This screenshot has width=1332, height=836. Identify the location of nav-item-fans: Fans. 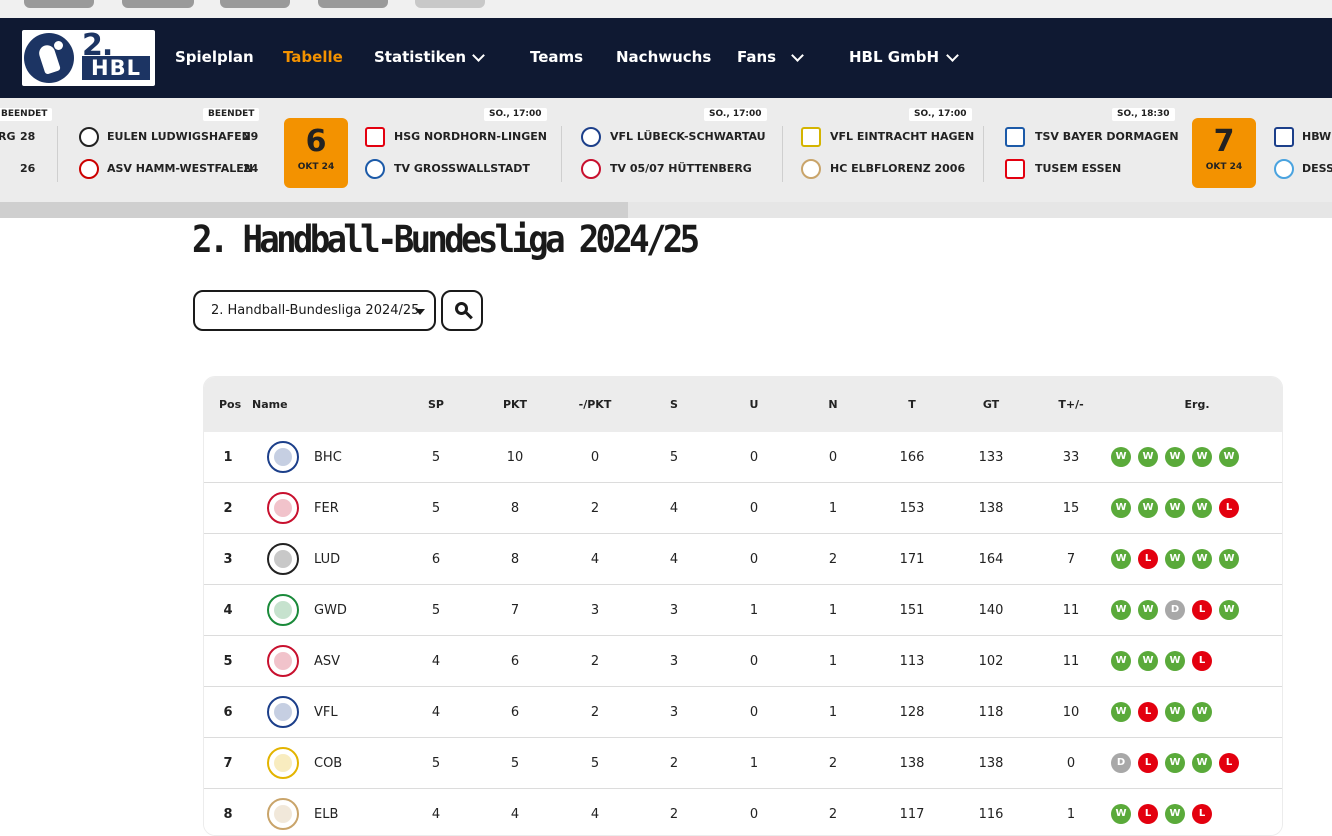
(756, 57).